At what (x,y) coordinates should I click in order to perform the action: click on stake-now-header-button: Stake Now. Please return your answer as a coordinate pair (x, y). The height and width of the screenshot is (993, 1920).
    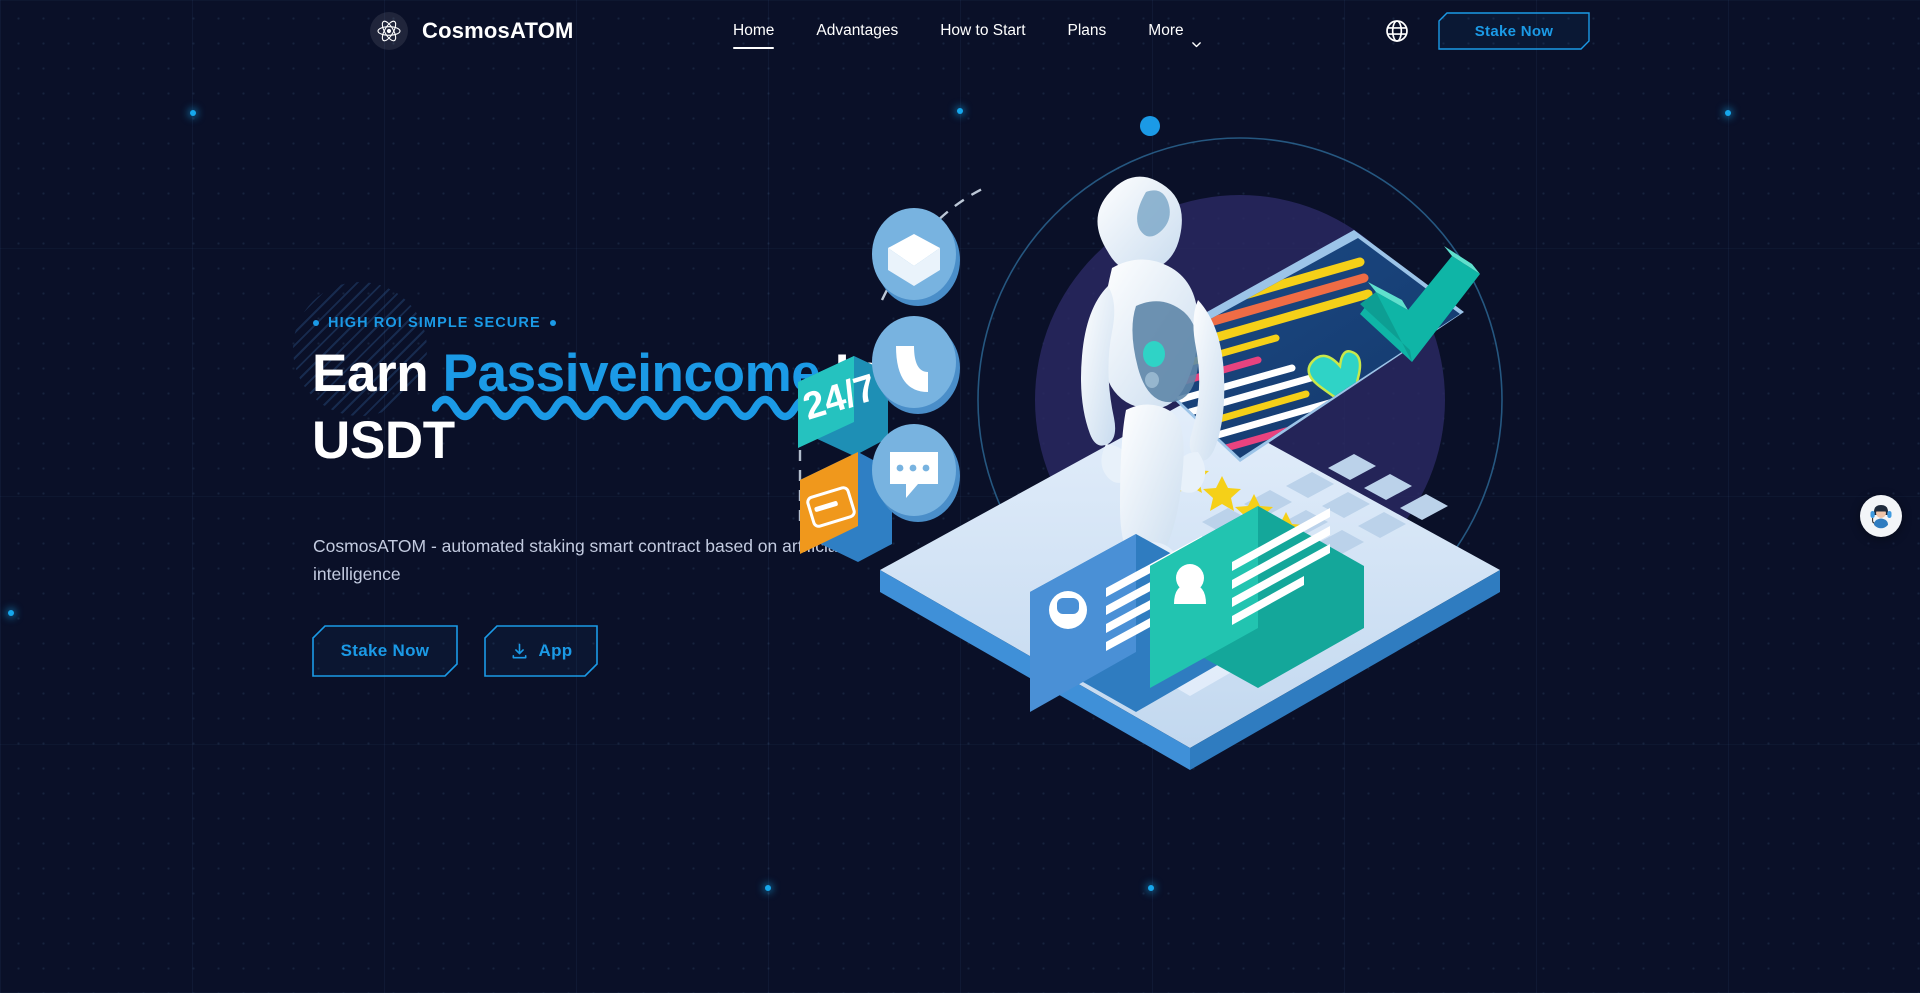
    Looking at the image, I should click on (1514, 31).